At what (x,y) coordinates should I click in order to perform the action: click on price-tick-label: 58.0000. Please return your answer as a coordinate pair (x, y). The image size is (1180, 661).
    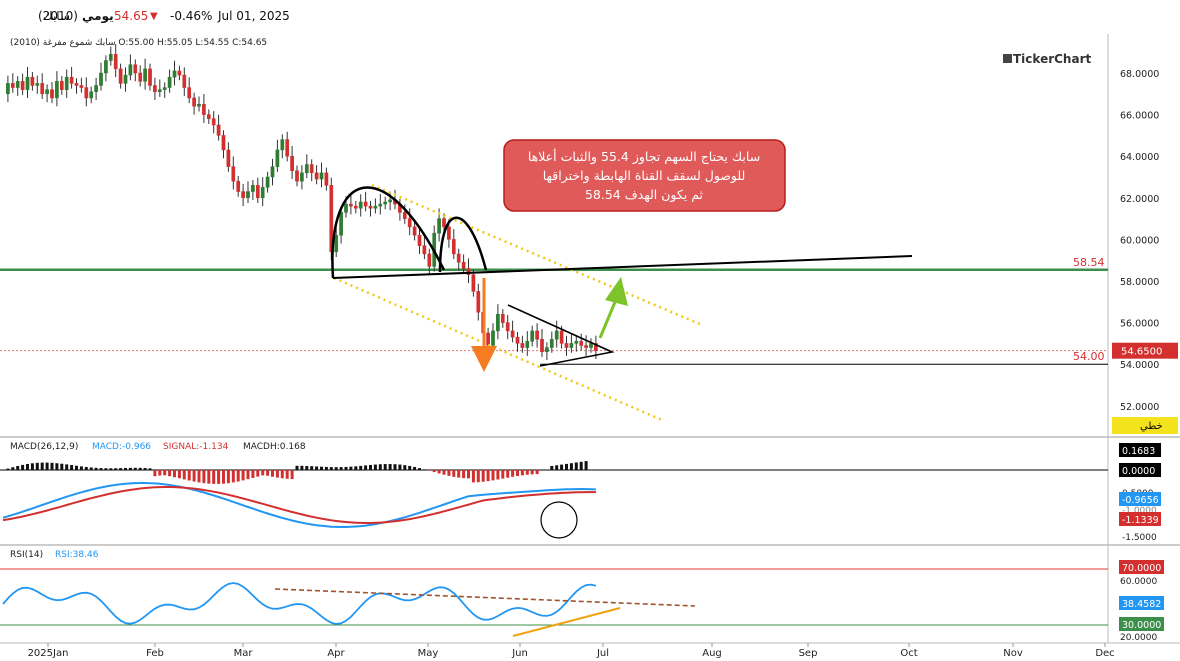
    Looking at the image, I should click on (1139, 282).